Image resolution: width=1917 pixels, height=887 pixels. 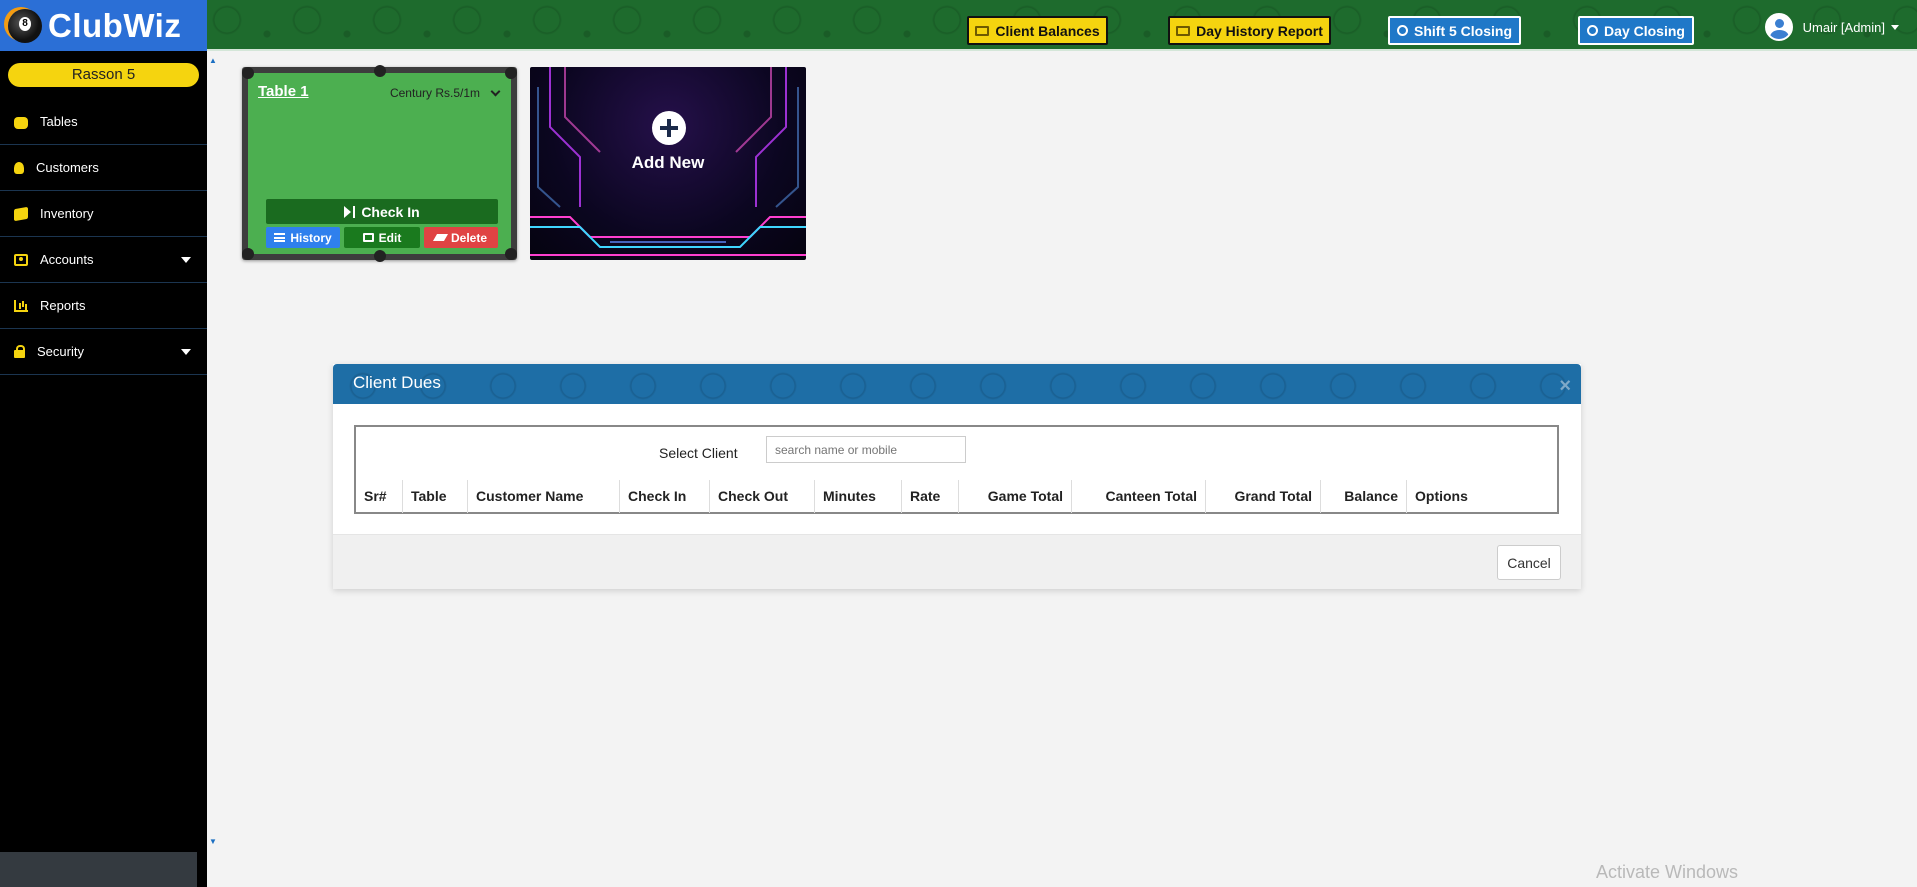 What do you see at coordinates (669, 128) in the screenshot?
I see `plus-icon` at bounding box center [669, 128].